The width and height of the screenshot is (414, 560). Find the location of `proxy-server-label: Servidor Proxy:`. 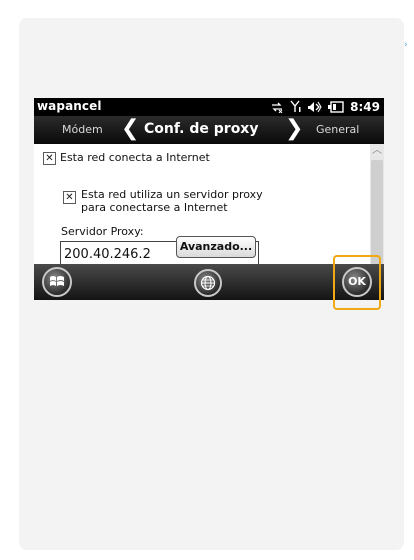

proxy-server-label: Servidor Proxy: is located at coordinates (102, 231).